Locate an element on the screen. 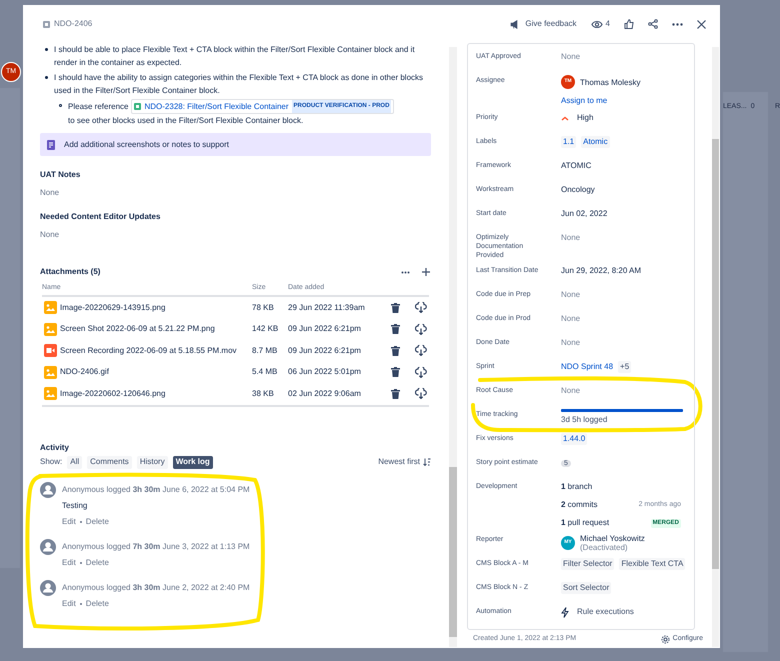  tag: Atomic is located at coordinates (595, 142).